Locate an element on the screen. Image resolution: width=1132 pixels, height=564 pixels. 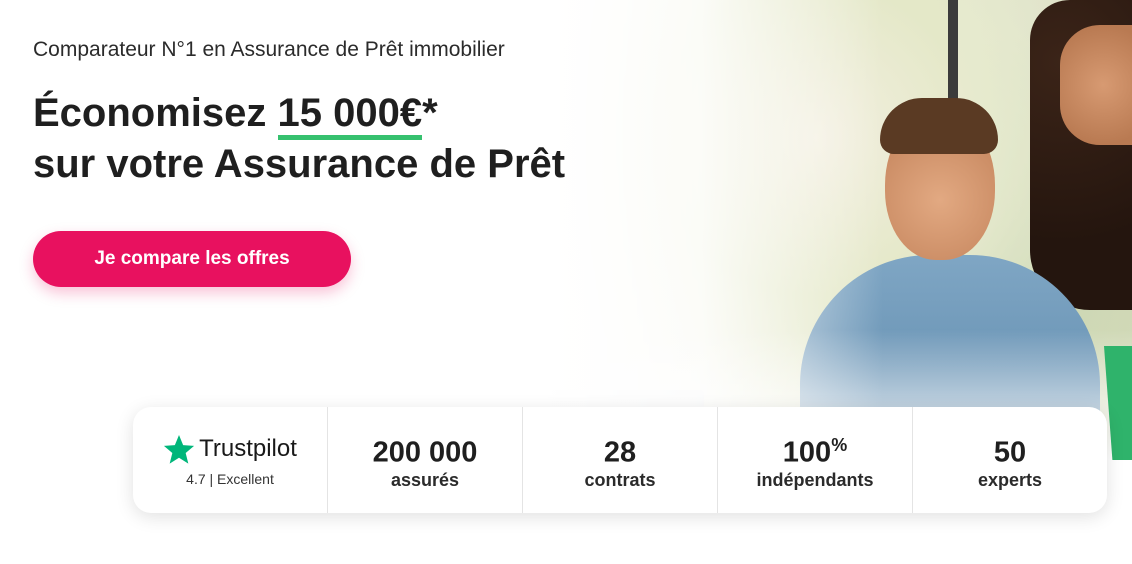
stat-label: assurés is located at coordinates (425, 480).